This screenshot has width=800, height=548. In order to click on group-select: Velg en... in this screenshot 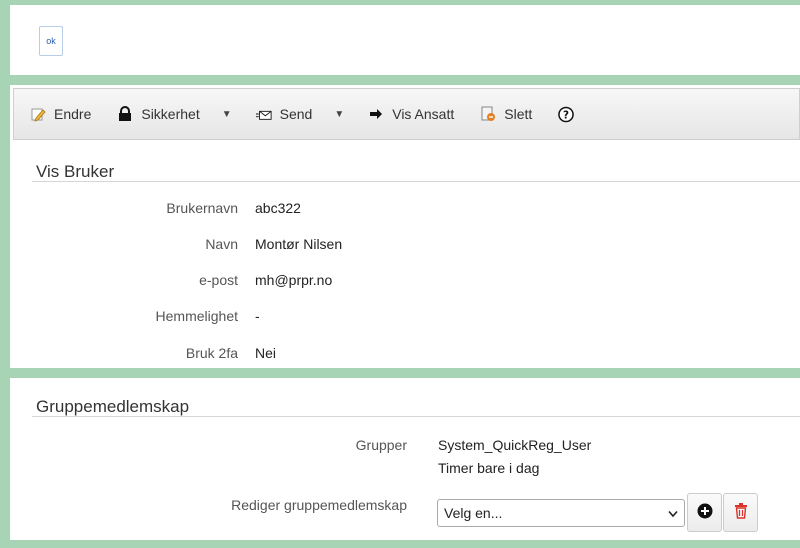, I will do `click(561, 513)`.